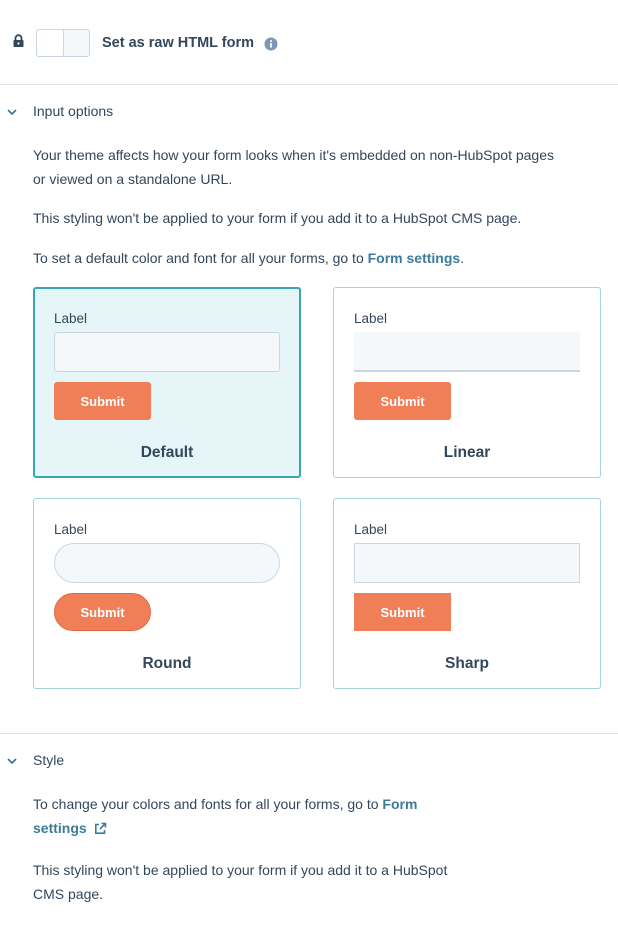 The width and height of the screenshot is (618, 927). What do you see at coordinates (68, 894) in the screenshot?
I see `note-line: CMS page.` at bounding box center [68, 894].